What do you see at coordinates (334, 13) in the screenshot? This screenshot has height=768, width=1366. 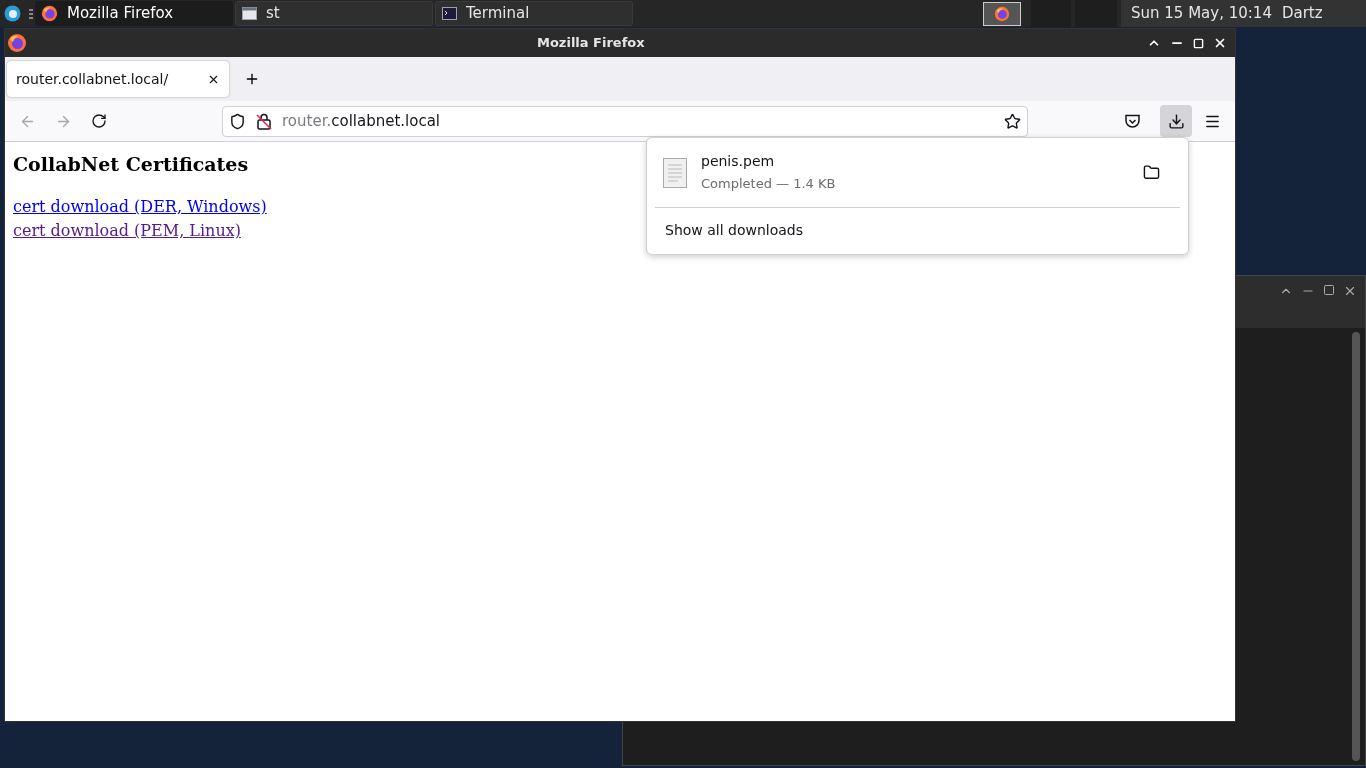 I see `taskbar-button: st` at bounding box center [334, 13].